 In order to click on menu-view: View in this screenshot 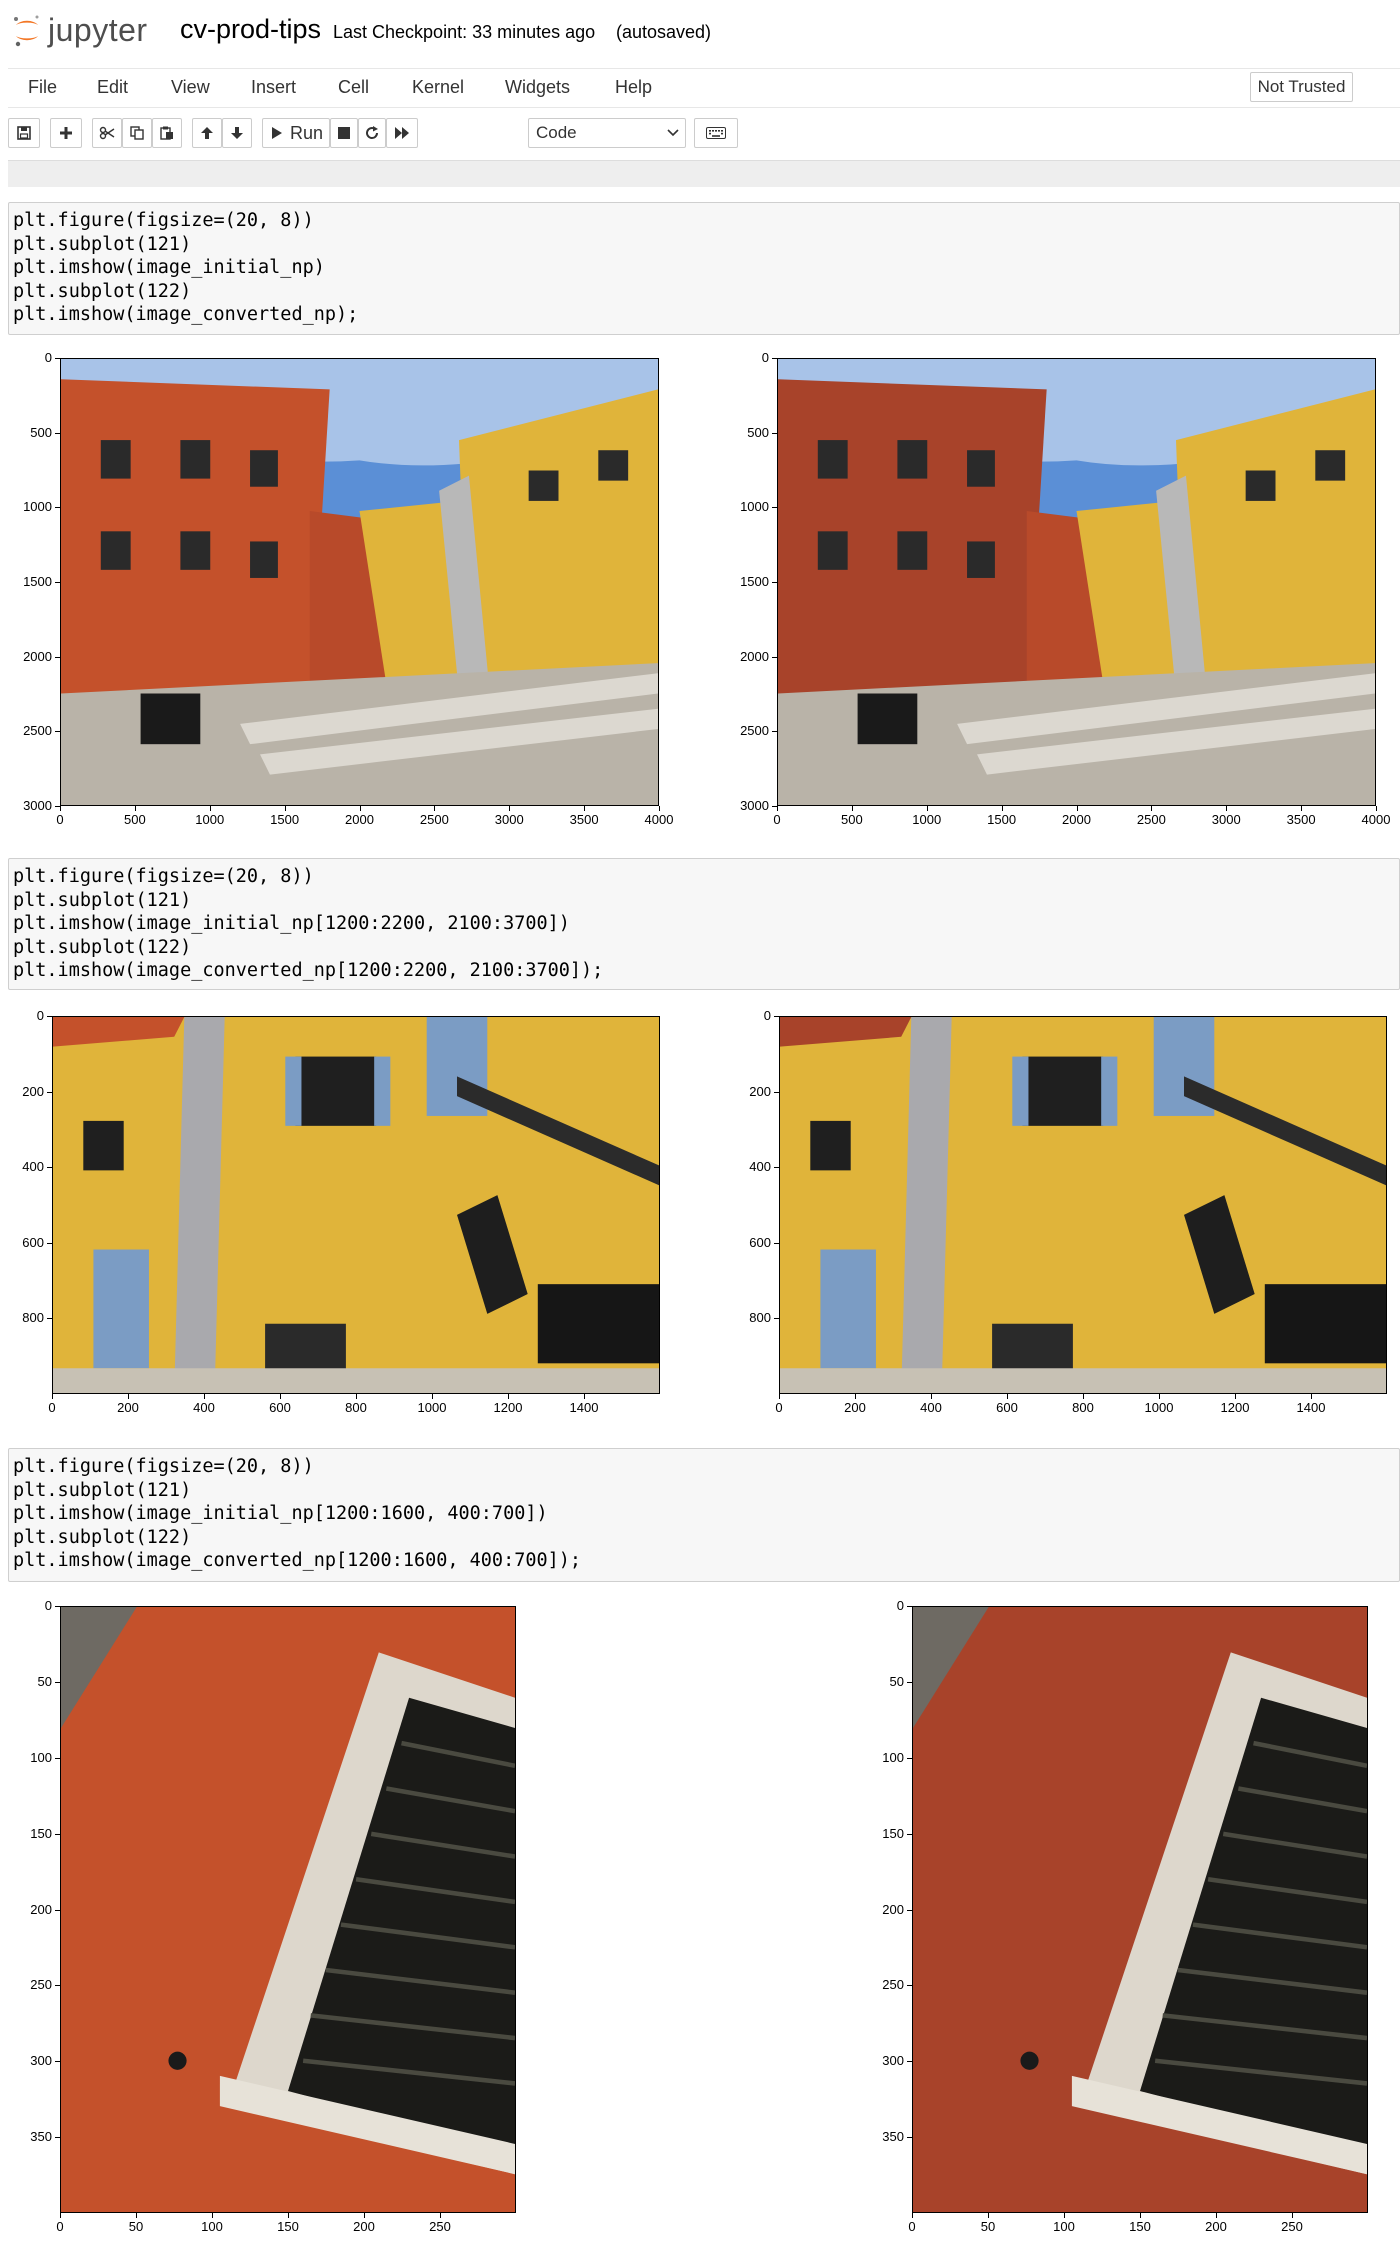, I will do `click(190, 87)`.